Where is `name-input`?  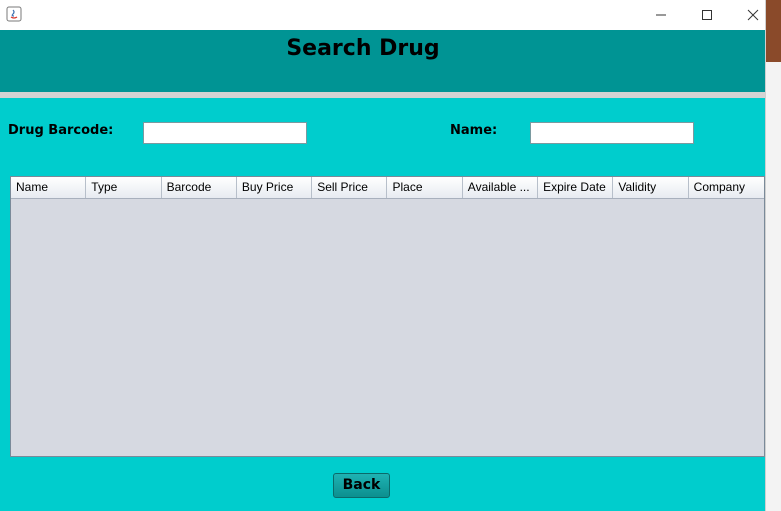
name-input is located at coordinates (612, 133).